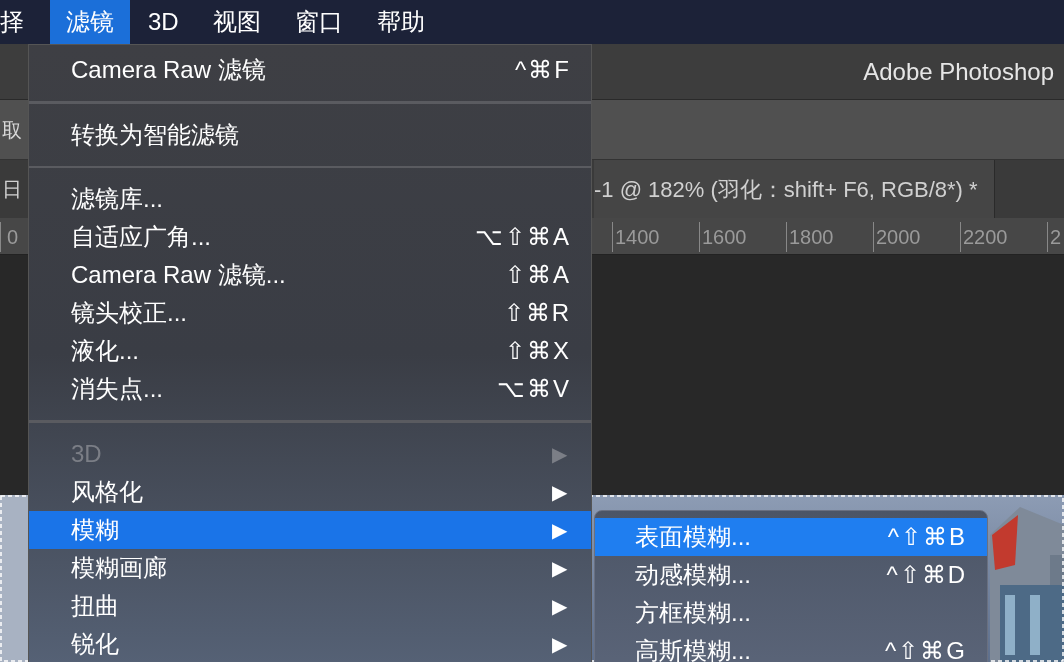 The width and height of the screenshot is (1064, 662). I want to click on menu-item: 扭曲 ▶, so click(310, 606).